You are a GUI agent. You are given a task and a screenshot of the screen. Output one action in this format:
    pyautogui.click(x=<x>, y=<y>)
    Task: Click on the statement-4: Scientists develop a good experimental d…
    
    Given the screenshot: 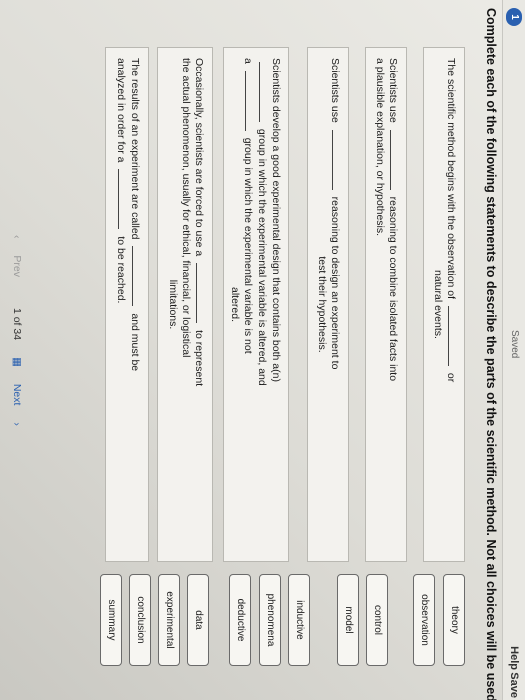 What is the action you would take?
    pyautogui.click(x=256, y=304)
    